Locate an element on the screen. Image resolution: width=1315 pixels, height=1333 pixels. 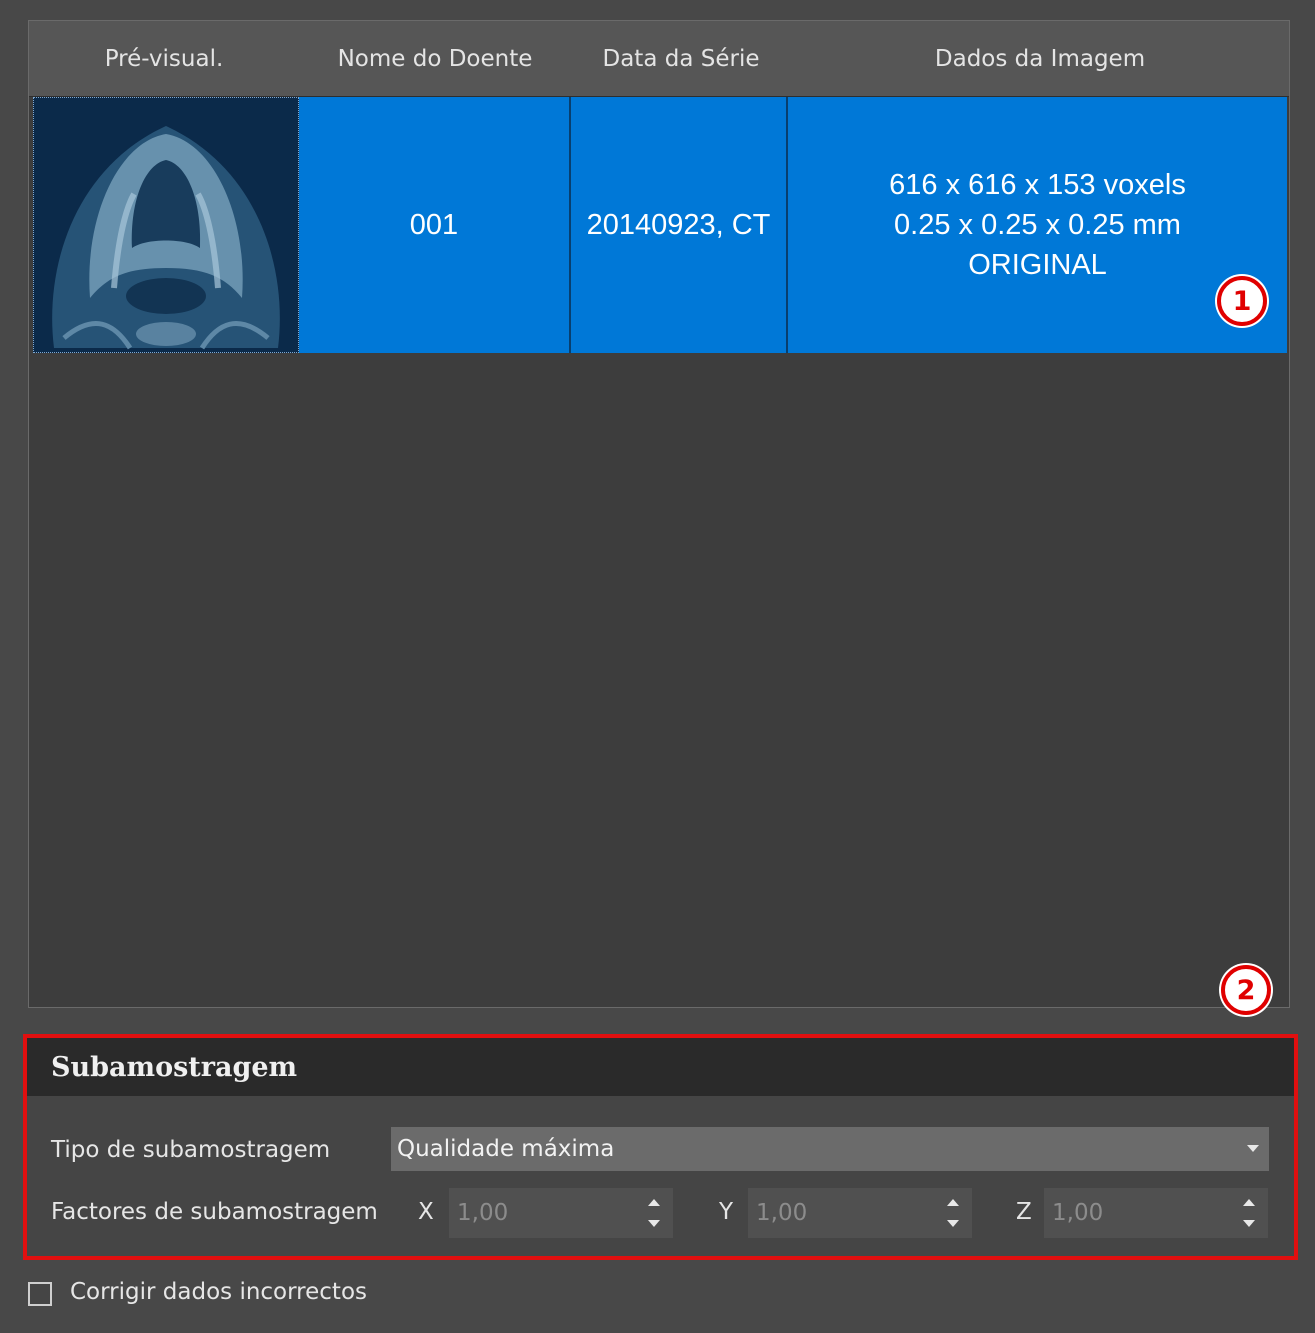
preview-thumbnail is located at coordinates (166, 225).